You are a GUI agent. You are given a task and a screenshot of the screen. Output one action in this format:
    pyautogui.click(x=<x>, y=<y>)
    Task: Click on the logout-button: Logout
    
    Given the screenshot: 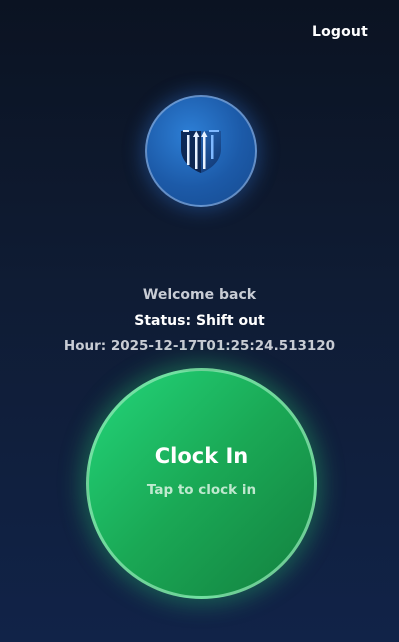 What is the action you would take?
    pyautogui.click(x=340, y=32)
    